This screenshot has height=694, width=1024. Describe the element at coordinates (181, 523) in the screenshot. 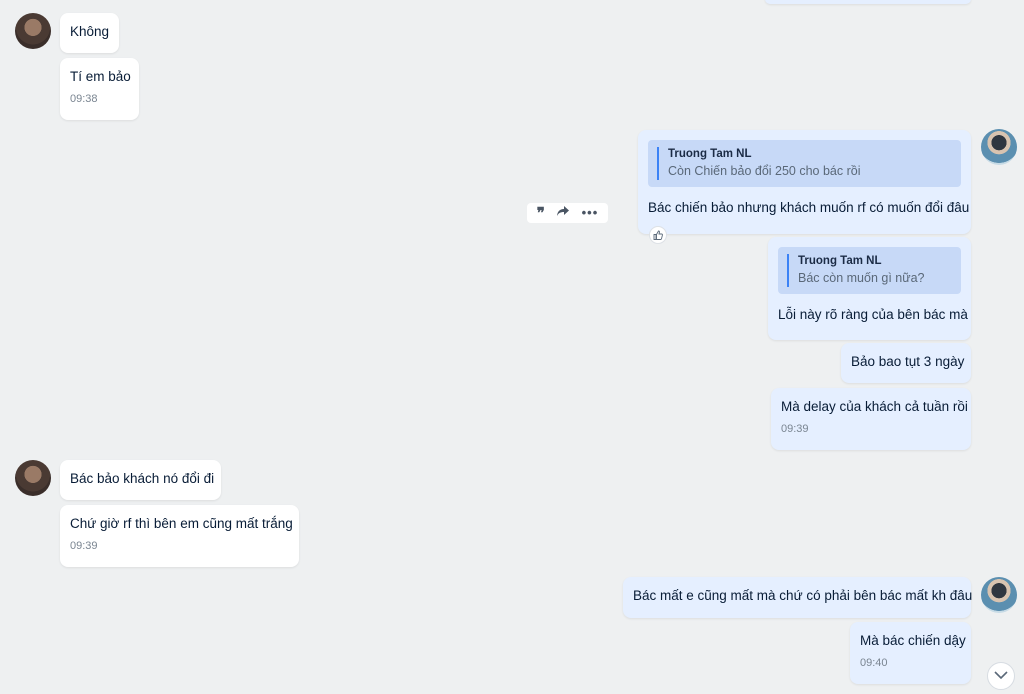

I see `message-text: Chứ giờ rf thì bên em cũng mất trắng` at that location.